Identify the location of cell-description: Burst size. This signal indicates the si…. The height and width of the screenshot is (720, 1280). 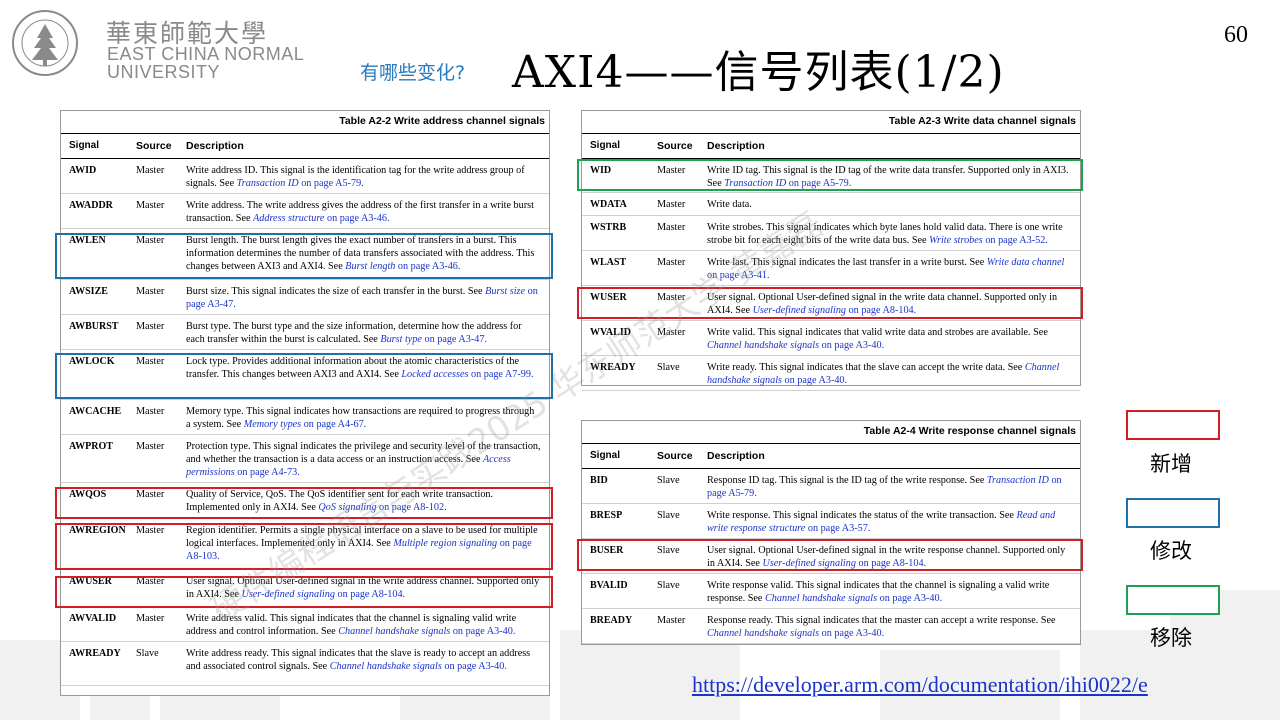
(367, 297).